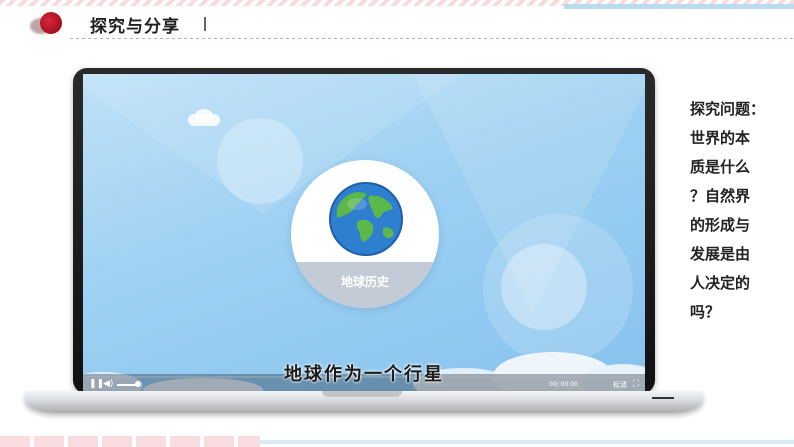 The width and height of the screenshot is (794, 447). Describe the element at coordinates (720, 167) in the screenshot. I see `question-line: 质是什么` at that location.